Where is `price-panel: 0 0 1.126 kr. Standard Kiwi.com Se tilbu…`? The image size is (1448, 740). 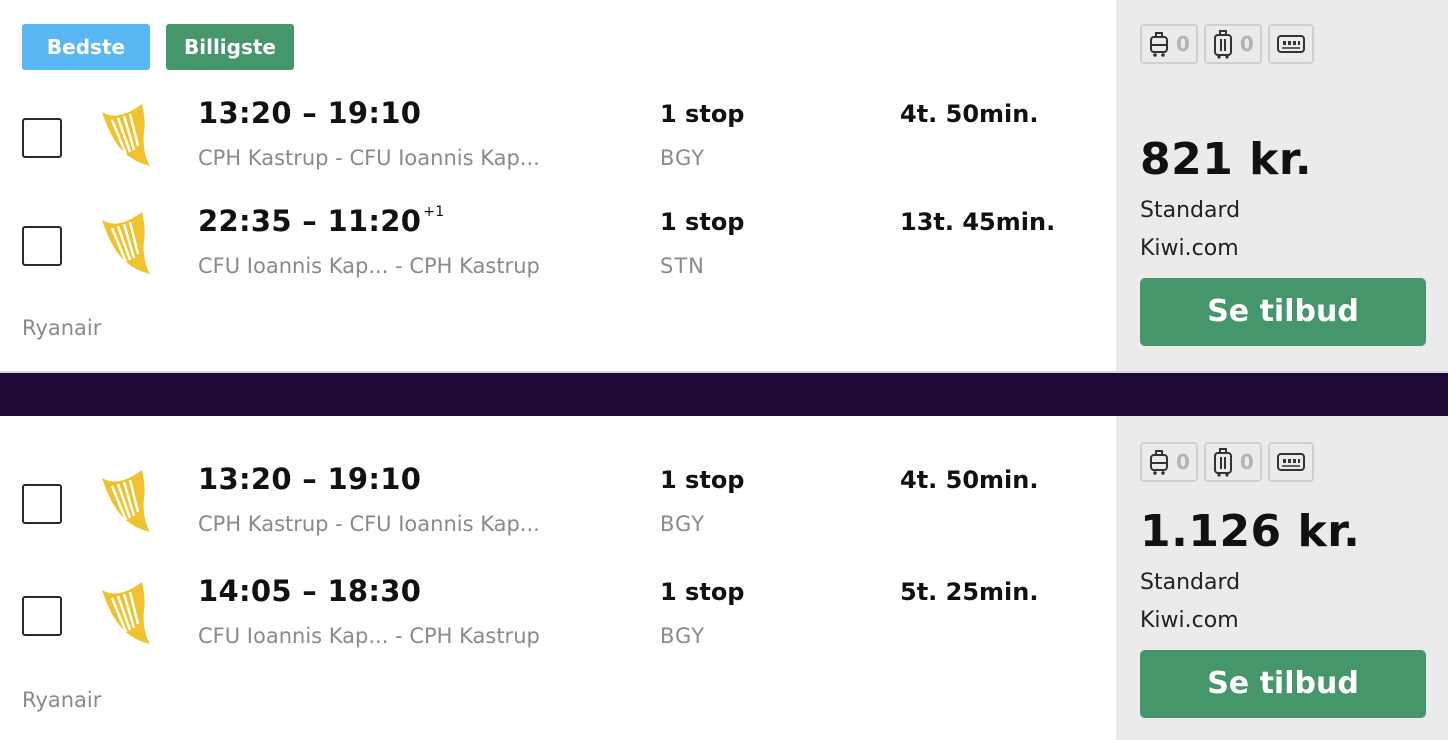
price-panel: 0 0 1.126 kr. Standard Kiwi.com Se tilbu… is located at coordinates (1282, 578).